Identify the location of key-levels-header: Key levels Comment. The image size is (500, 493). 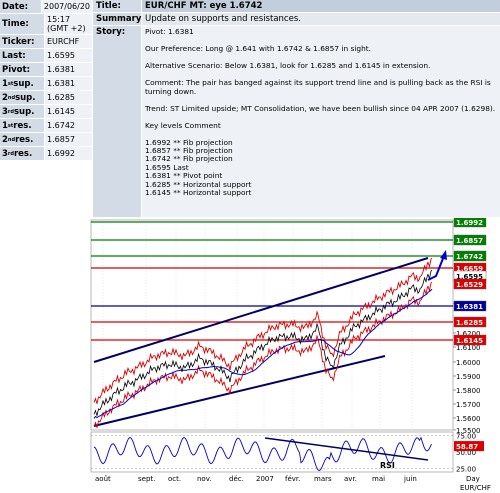
(183, 125).